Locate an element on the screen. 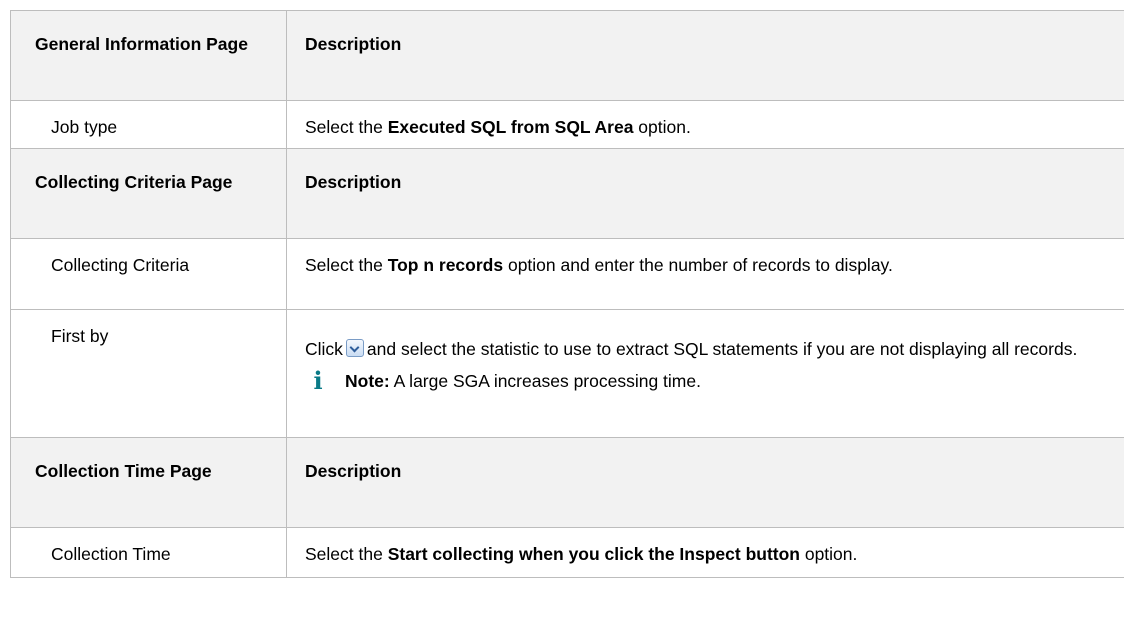 Image resolution: width=1124 pixels, height=621 pixels. row-label-cell: Job type is located at coordinates (148, 124).